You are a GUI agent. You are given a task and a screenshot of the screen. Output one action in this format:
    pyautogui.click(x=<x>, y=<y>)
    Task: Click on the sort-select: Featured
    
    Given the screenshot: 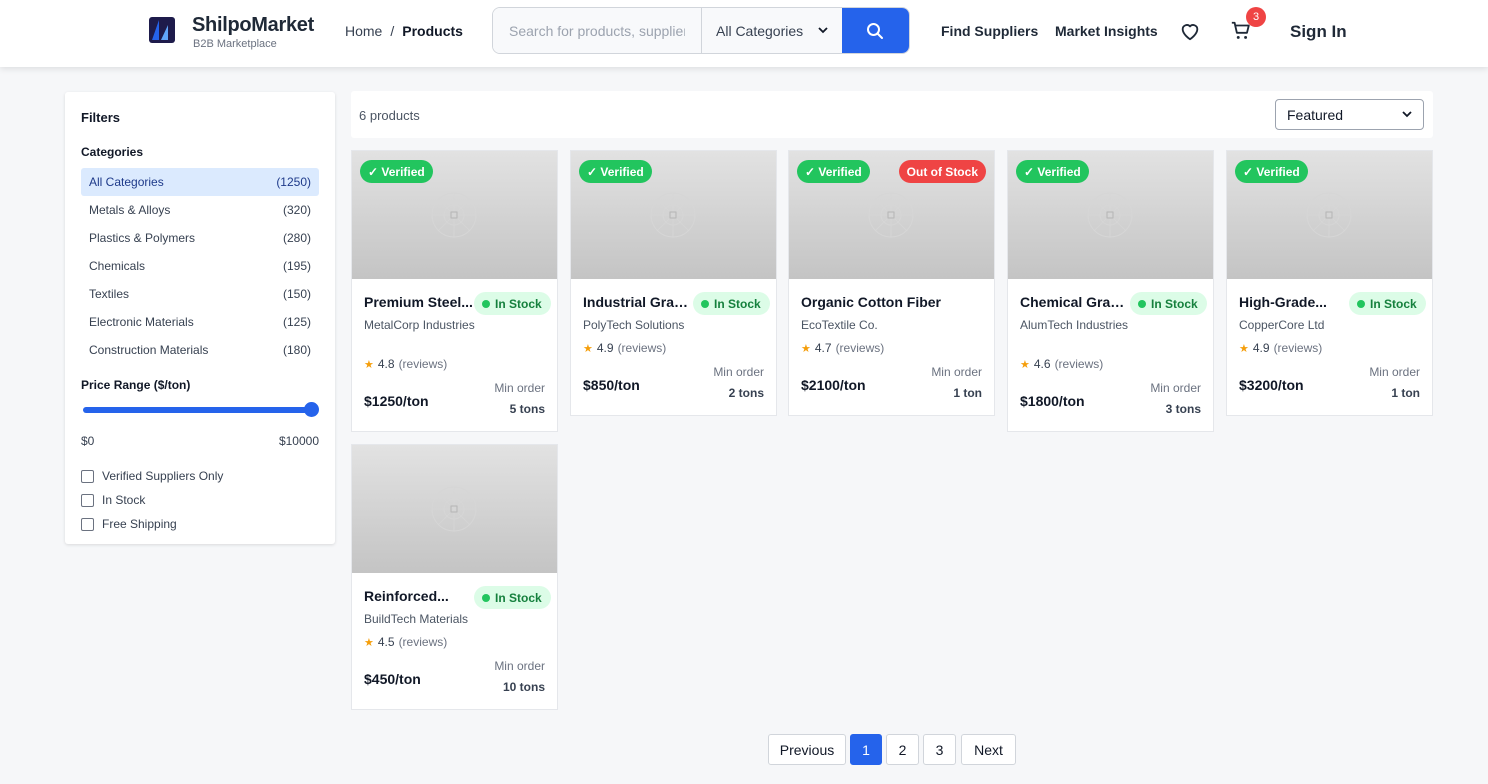 What is the action you would take?
    pyautogui.click(x=1349, y=114)
    